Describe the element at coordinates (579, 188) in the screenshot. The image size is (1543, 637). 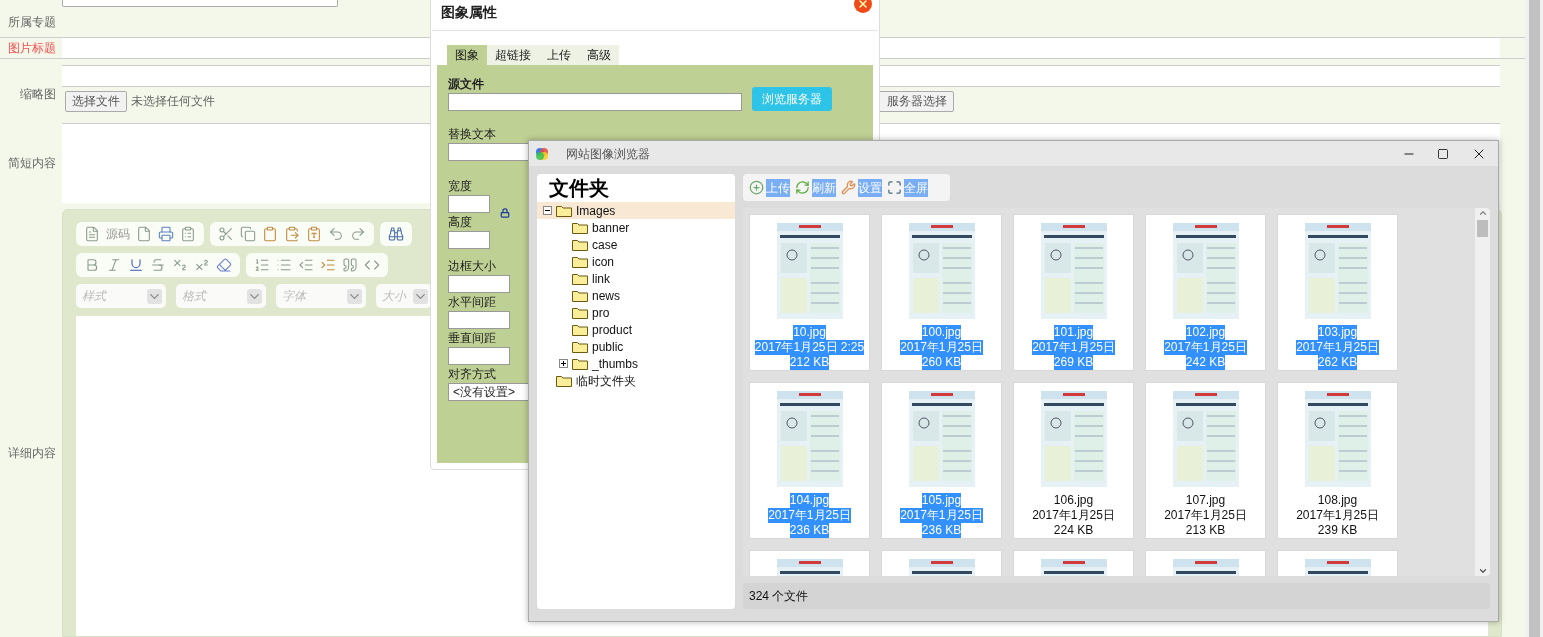
I see `folder-heading: 文件夹` at that location.